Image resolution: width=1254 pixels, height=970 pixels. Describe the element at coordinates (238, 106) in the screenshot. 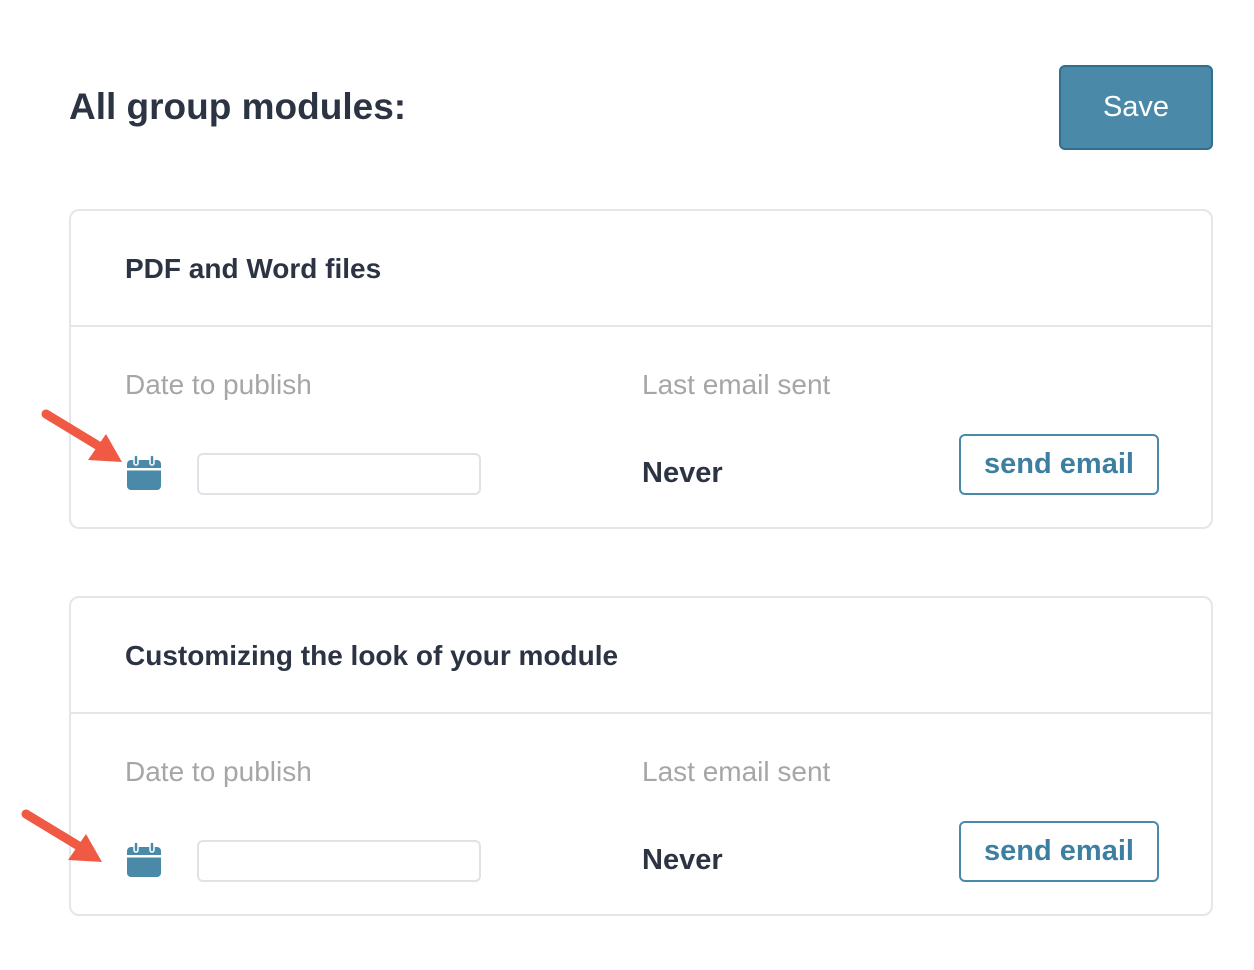

I see `page-title: All group modules:` at that location.